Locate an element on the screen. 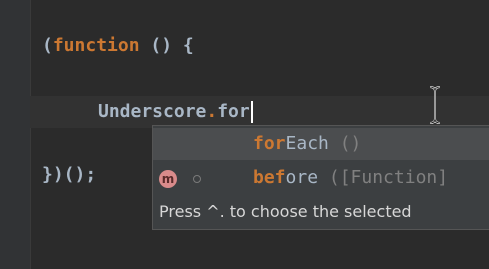 This screenshot has height=269, width=489. line-gutter is located at coordinates (15, 134).